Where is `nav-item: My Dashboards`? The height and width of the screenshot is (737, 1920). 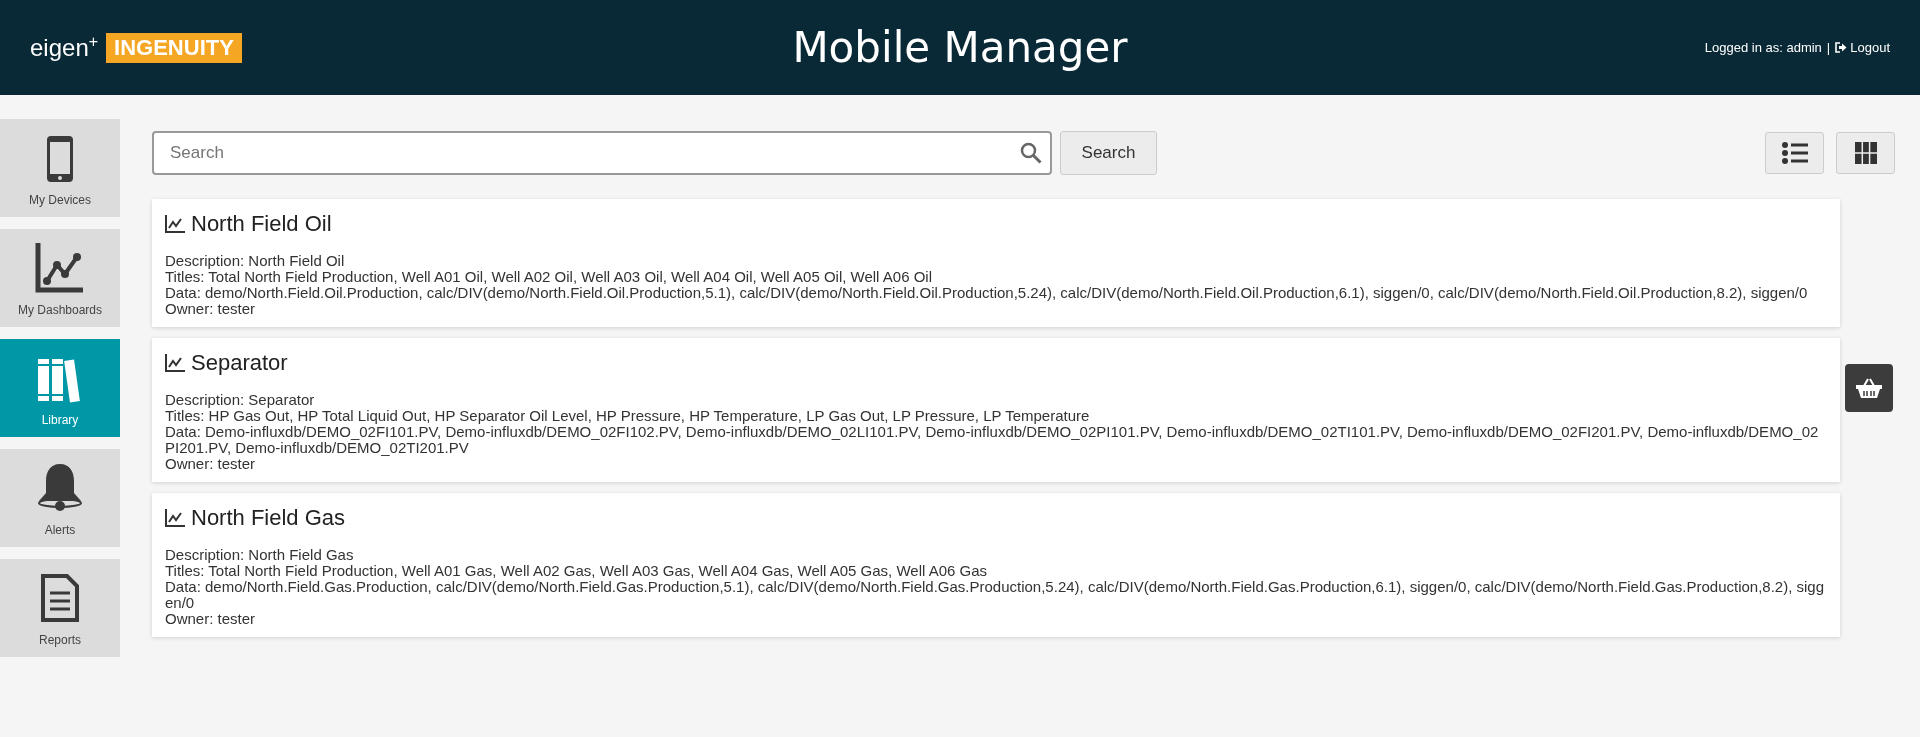 nav-item: My Dashboards is located at coordinates (60, 278).